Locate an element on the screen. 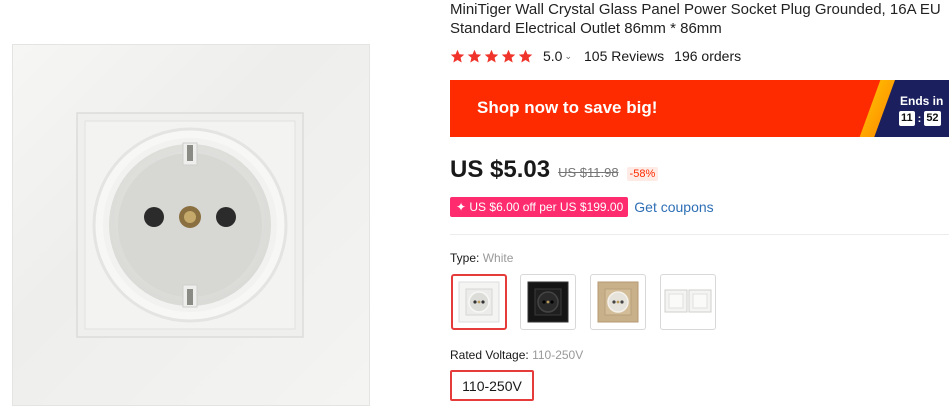  white-socket-thumb-icon is located at coordinates (479, 302).